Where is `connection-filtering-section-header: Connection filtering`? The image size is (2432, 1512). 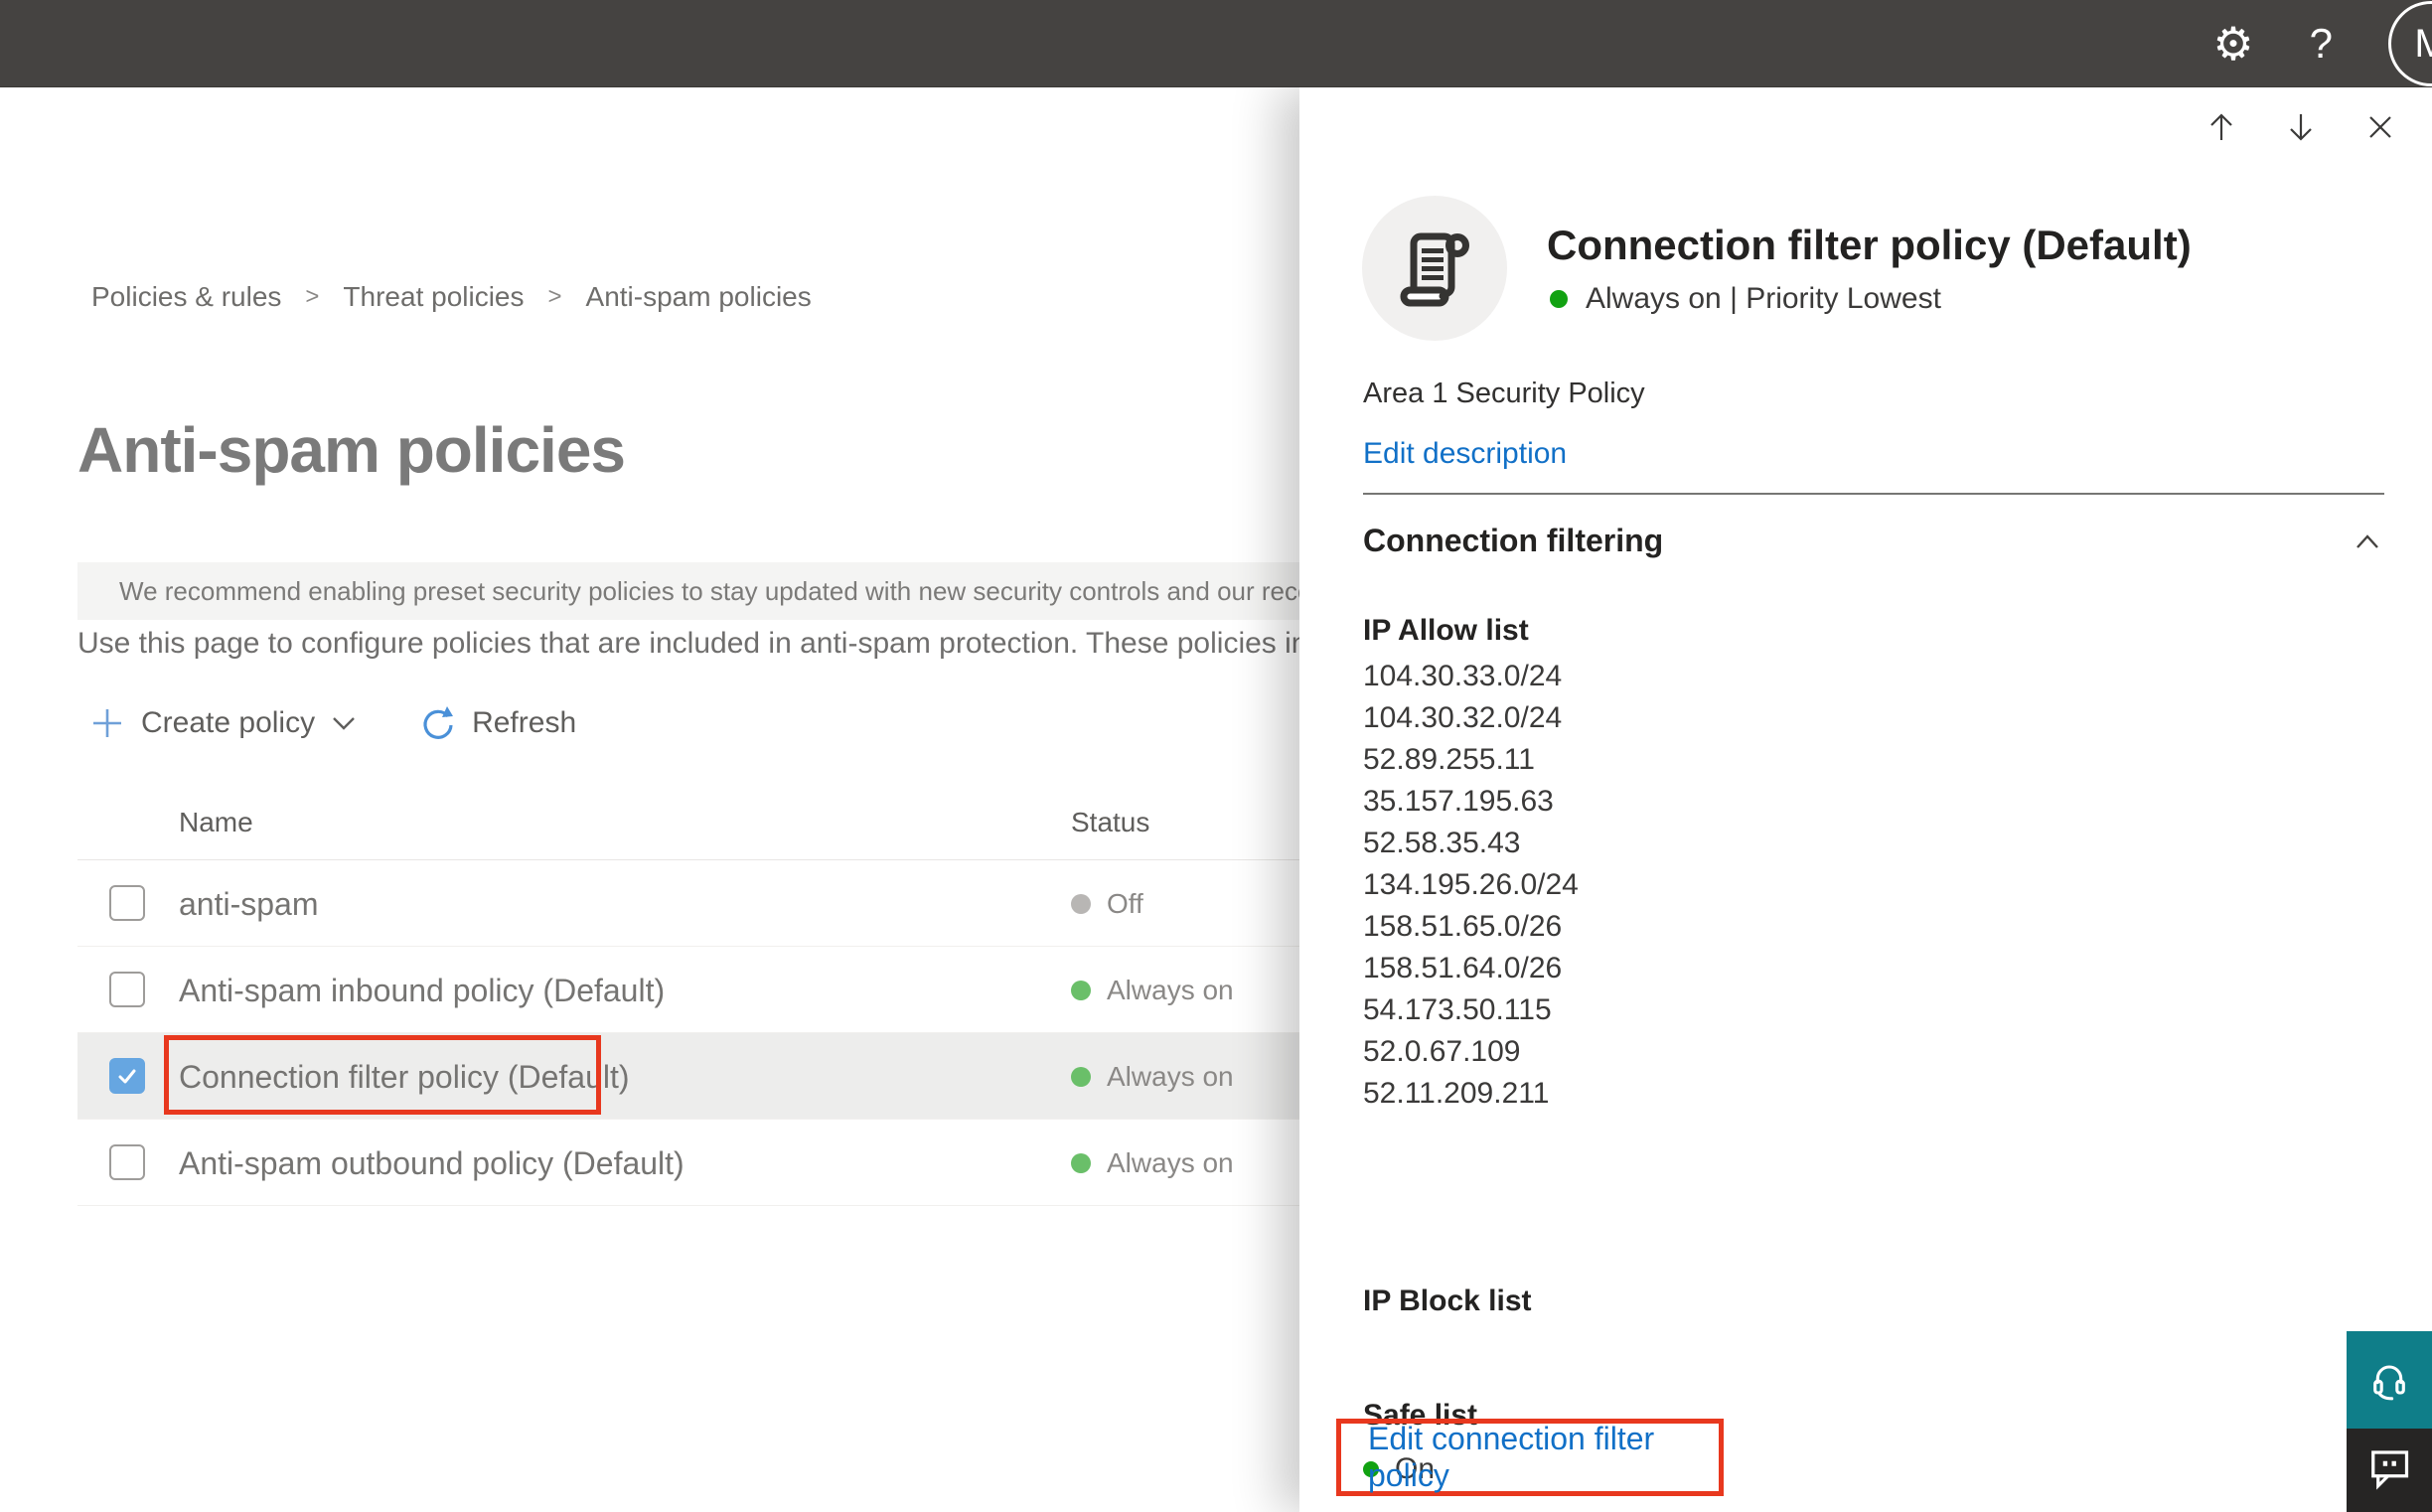
connection-filtering-section-header: Connection filtering is located at coordinates (1873, 541).